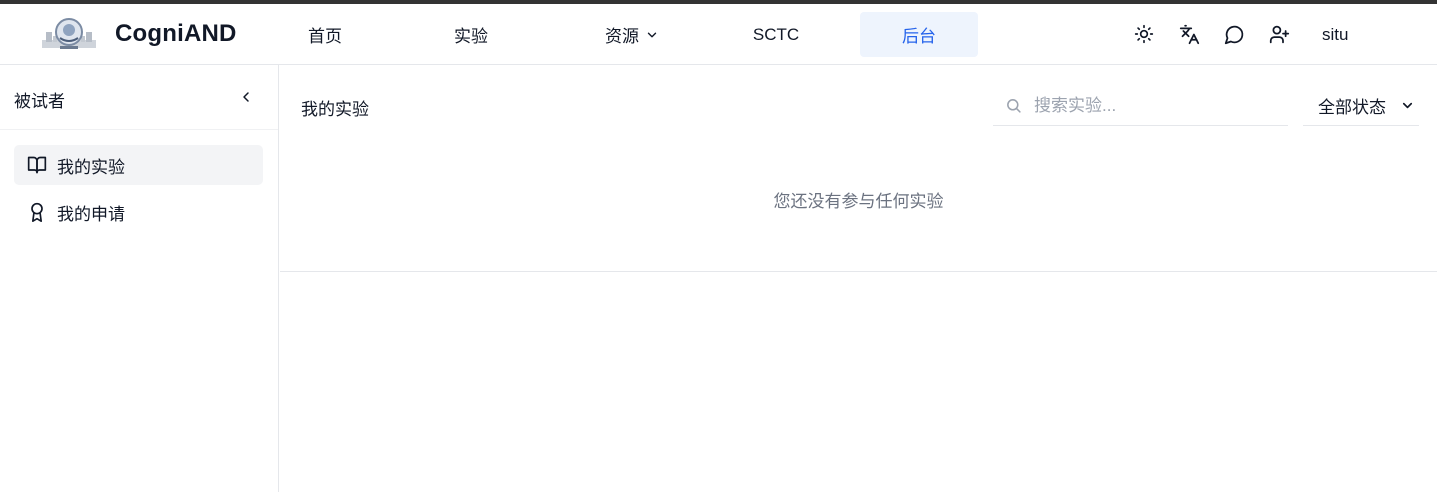 Image resolution: width=1437 pixels, height=492 pixels. I want to click on nav-experiments-label: 实验, so click(471, 36).